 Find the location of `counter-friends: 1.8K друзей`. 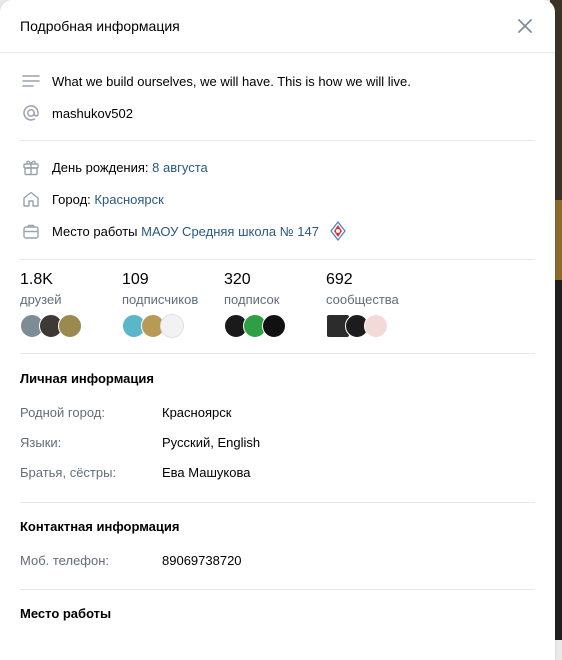

counter-friends: 1.8K друзей is located at coordinates (71, 304).